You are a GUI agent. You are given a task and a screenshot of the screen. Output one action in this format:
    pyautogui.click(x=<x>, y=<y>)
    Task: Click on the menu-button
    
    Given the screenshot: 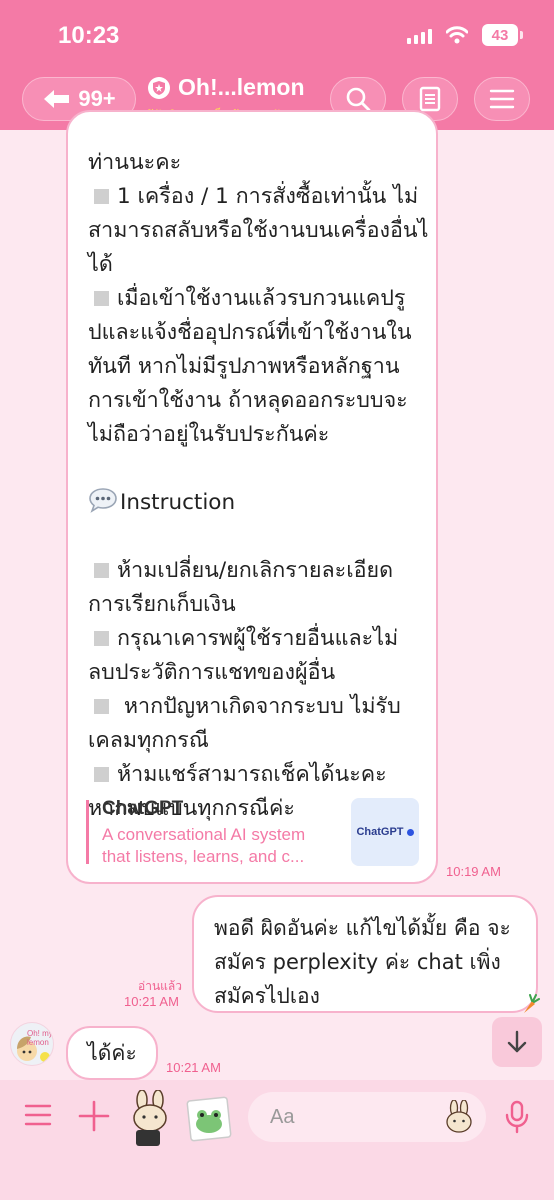 What is the action you would take?
    pyautogui.click(x=502, y=99)
    